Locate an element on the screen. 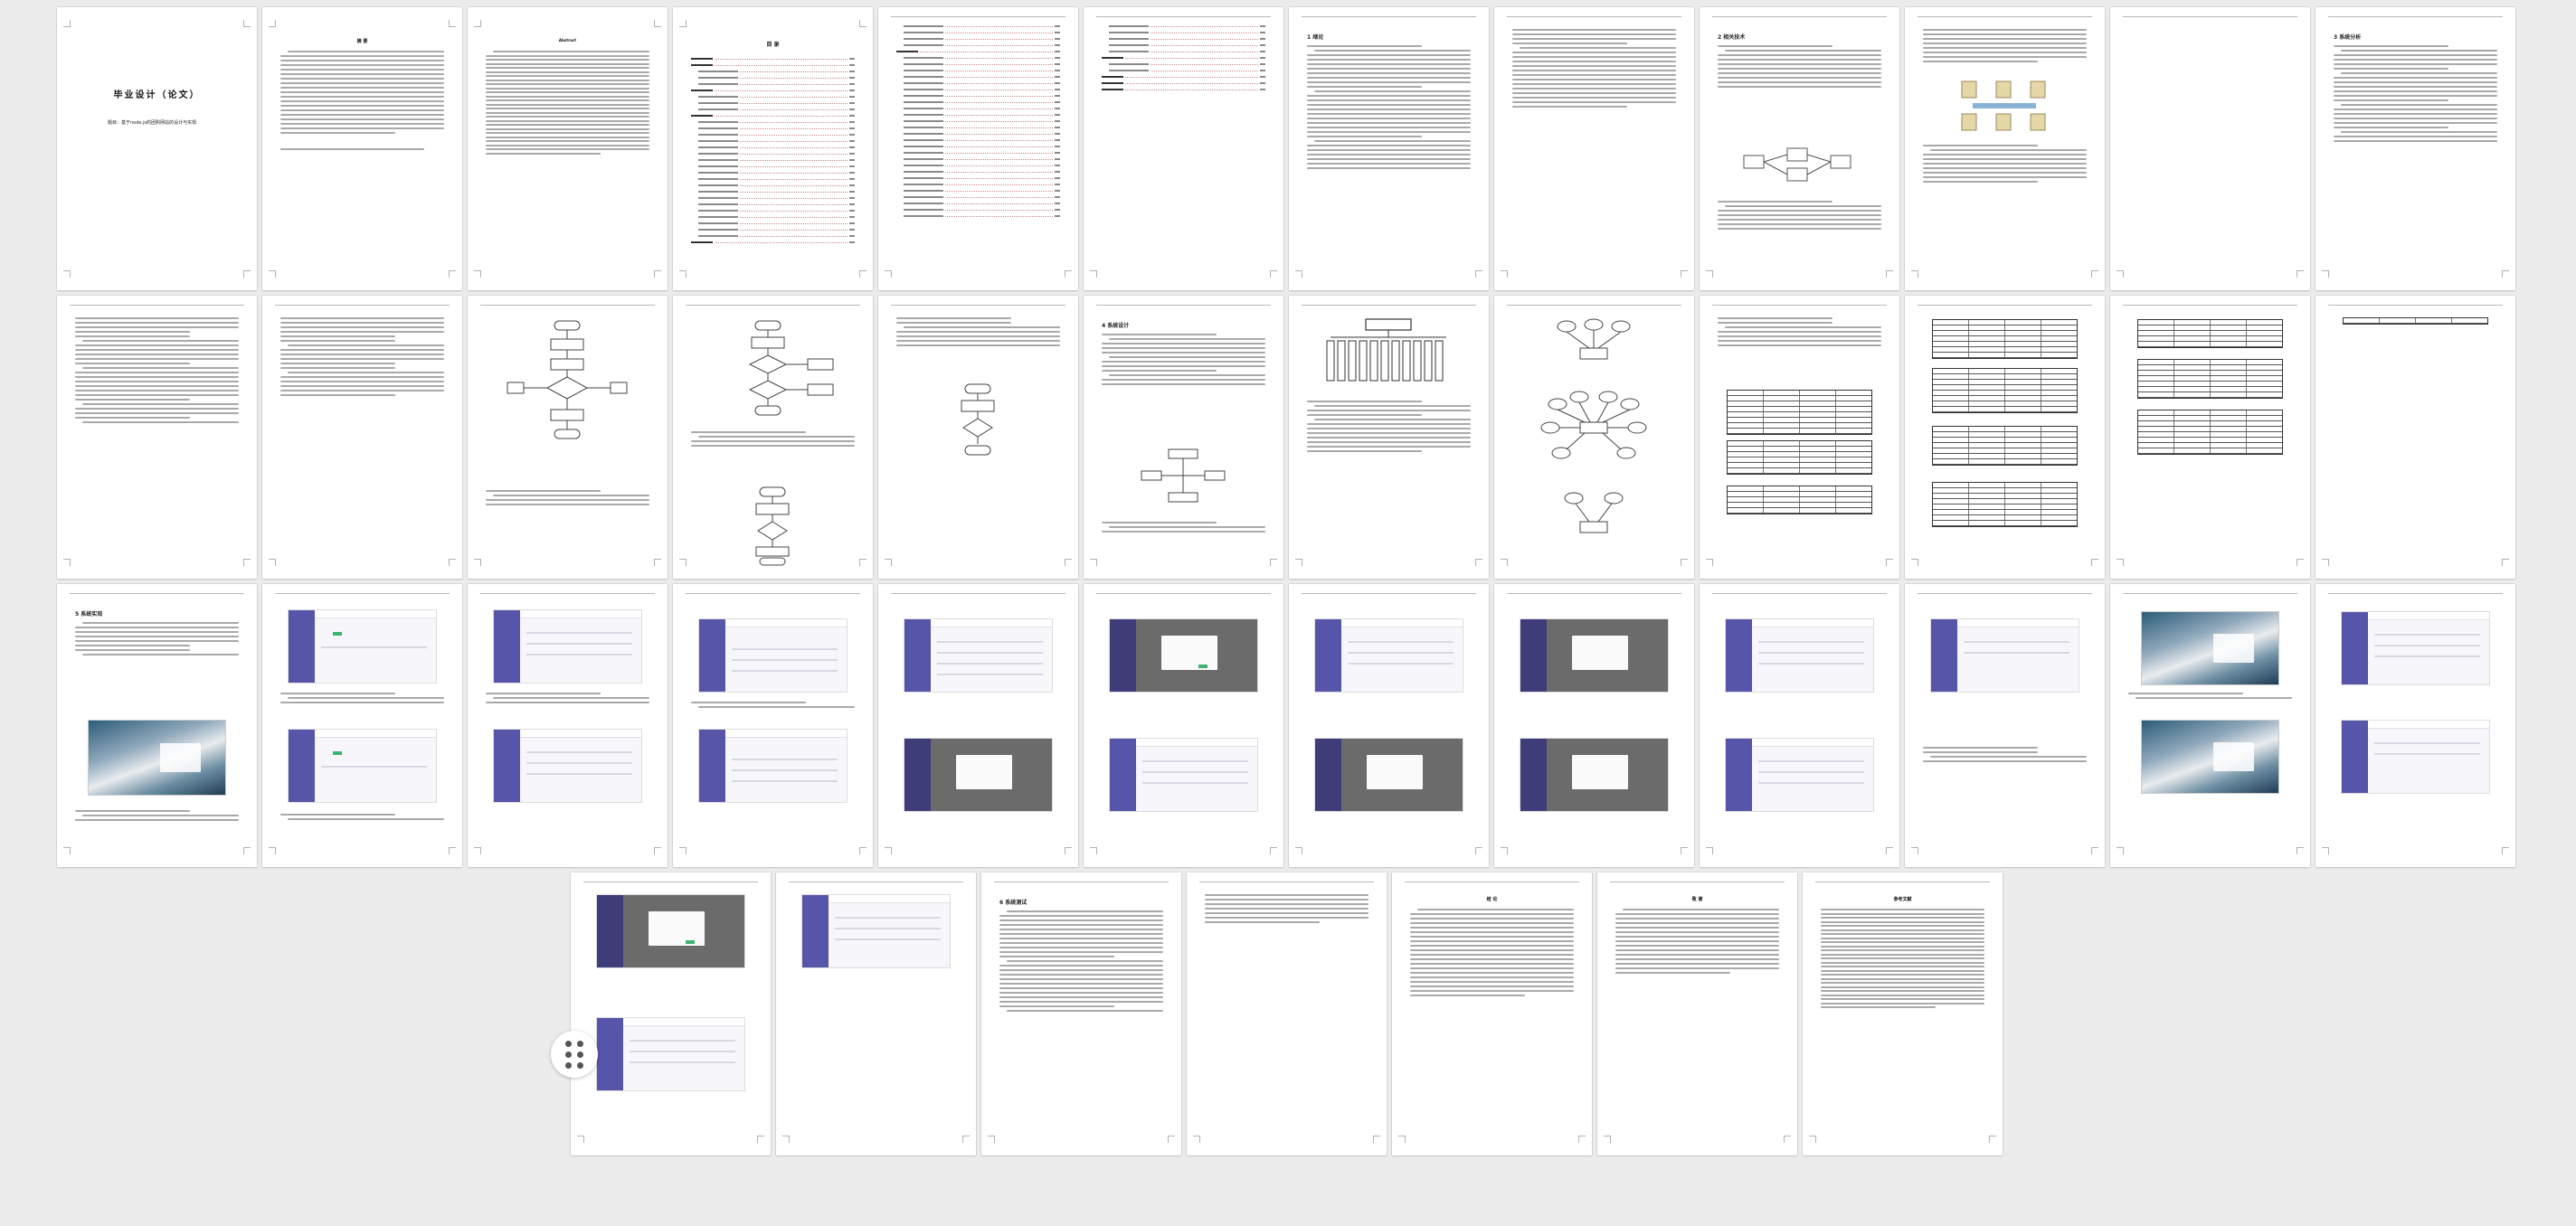  system-architecture-diagram is located at coordinates (1183, 475).